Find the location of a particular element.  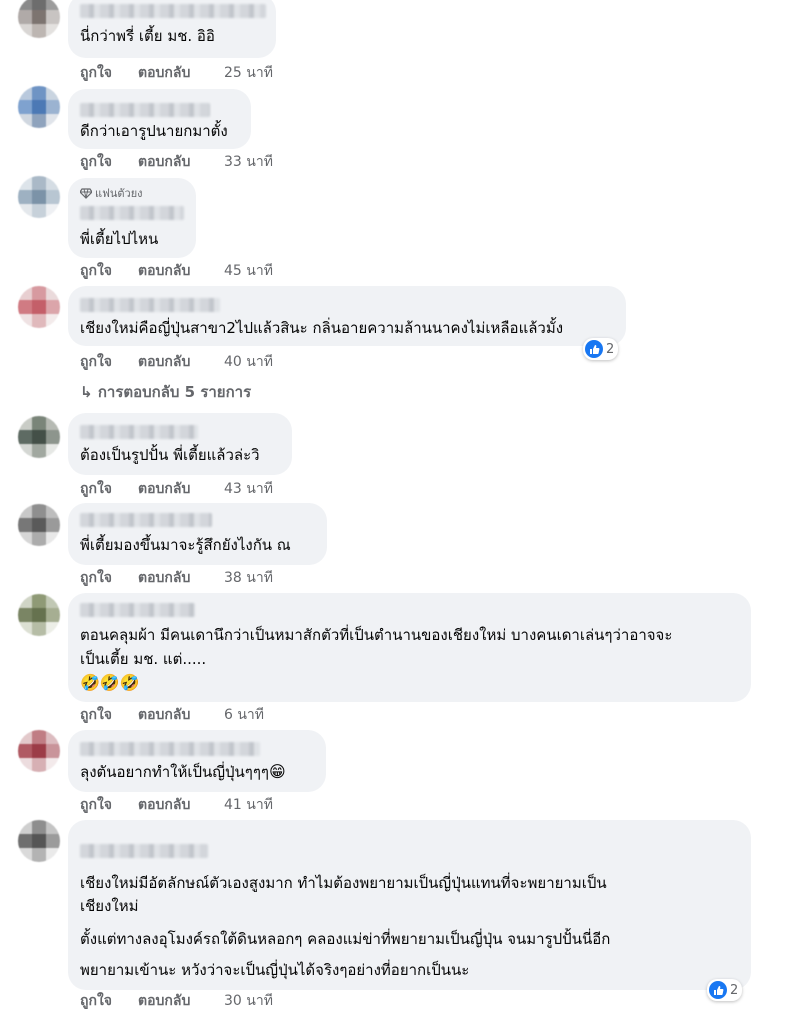

comment-actions: ถูกใจ ตอบกลับ 40 นาที is located at coordinates (176, 362).